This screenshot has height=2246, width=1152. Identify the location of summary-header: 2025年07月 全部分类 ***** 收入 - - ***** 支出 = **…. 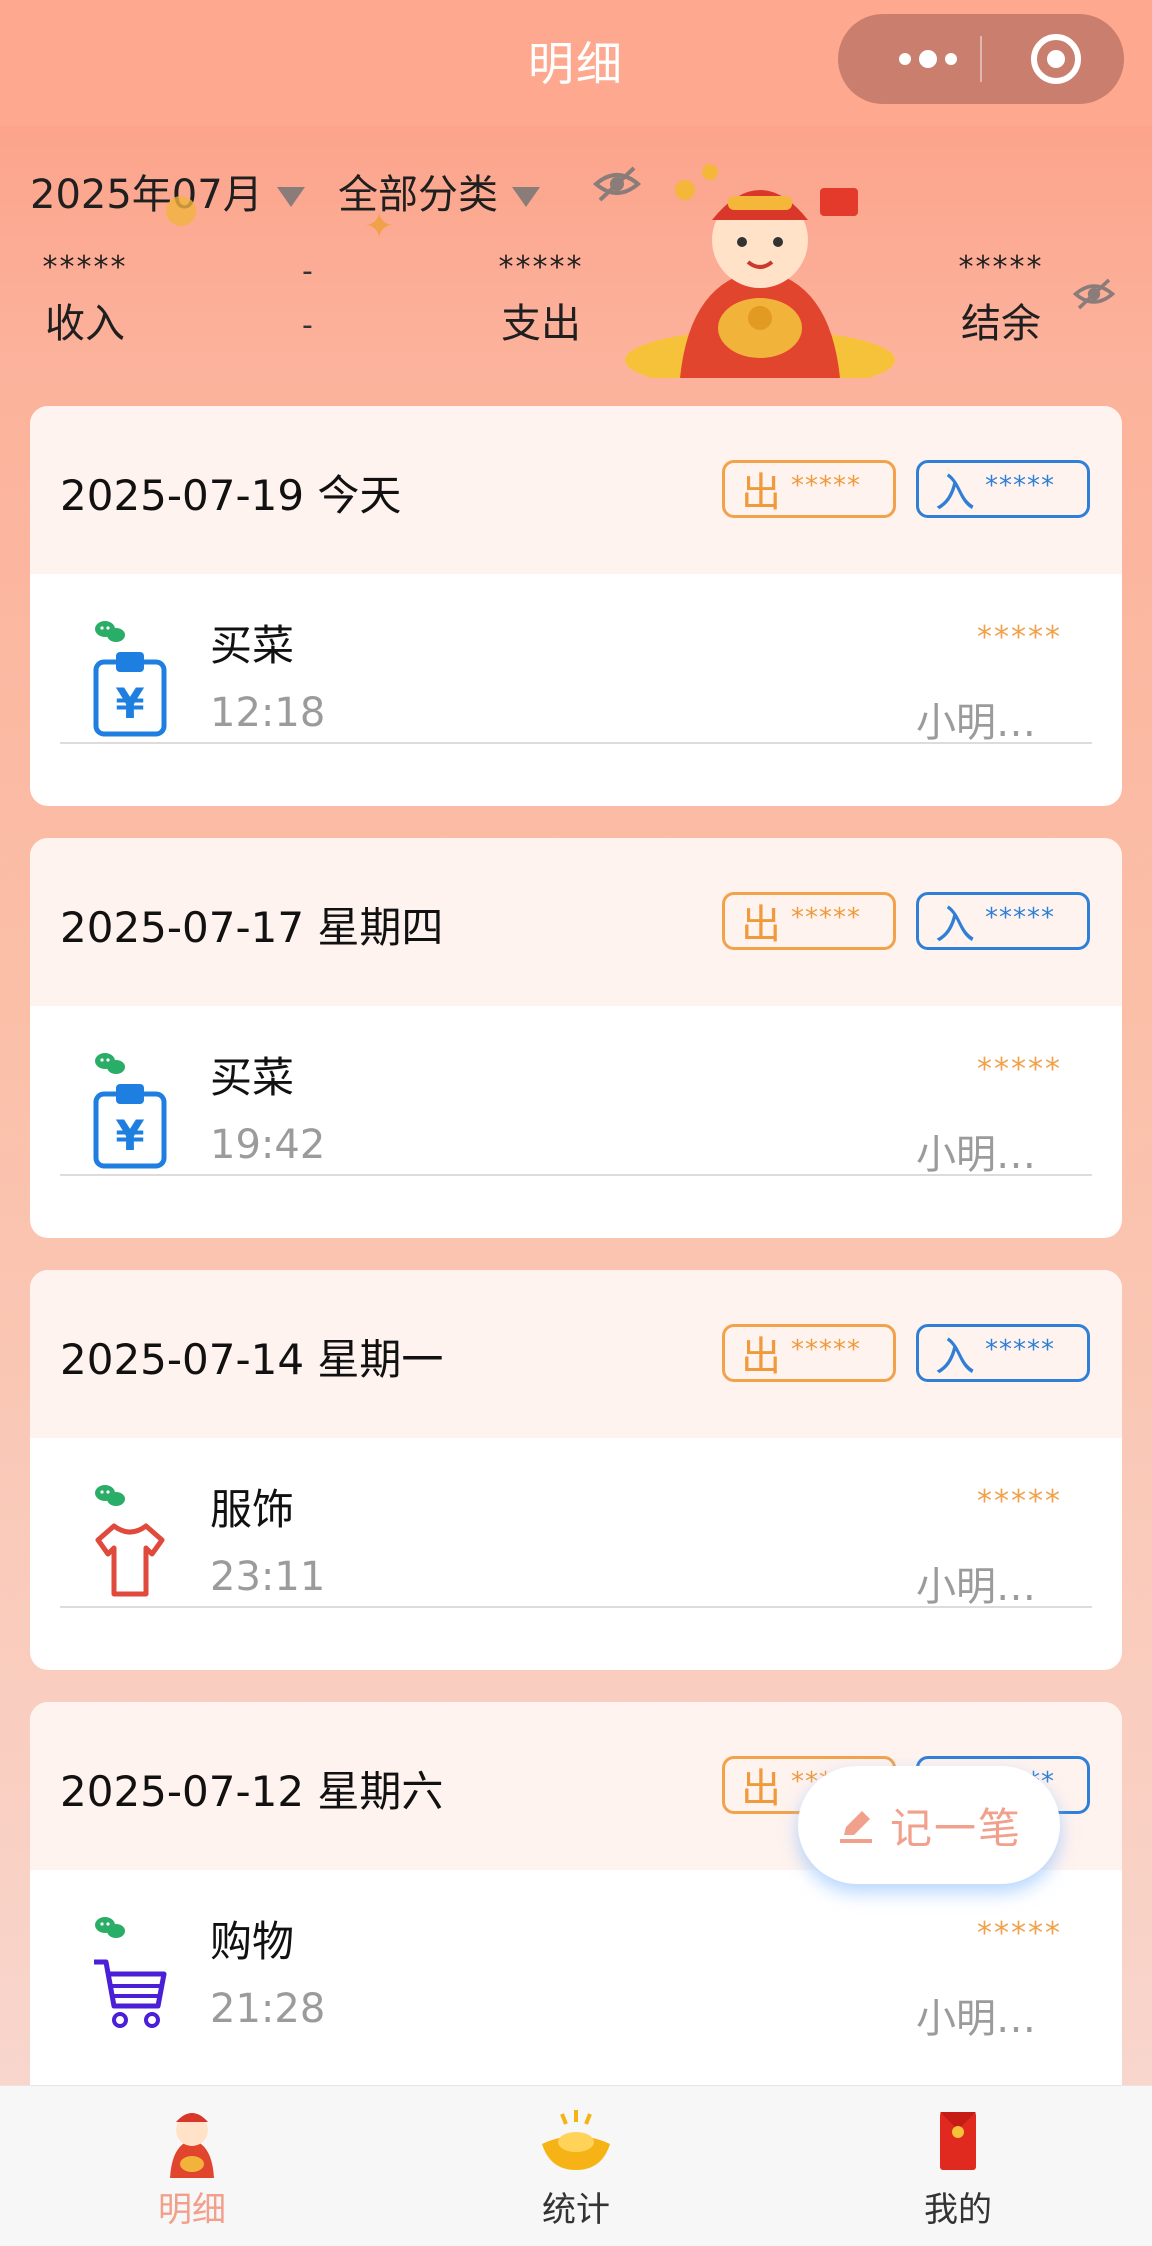
(576, 252).